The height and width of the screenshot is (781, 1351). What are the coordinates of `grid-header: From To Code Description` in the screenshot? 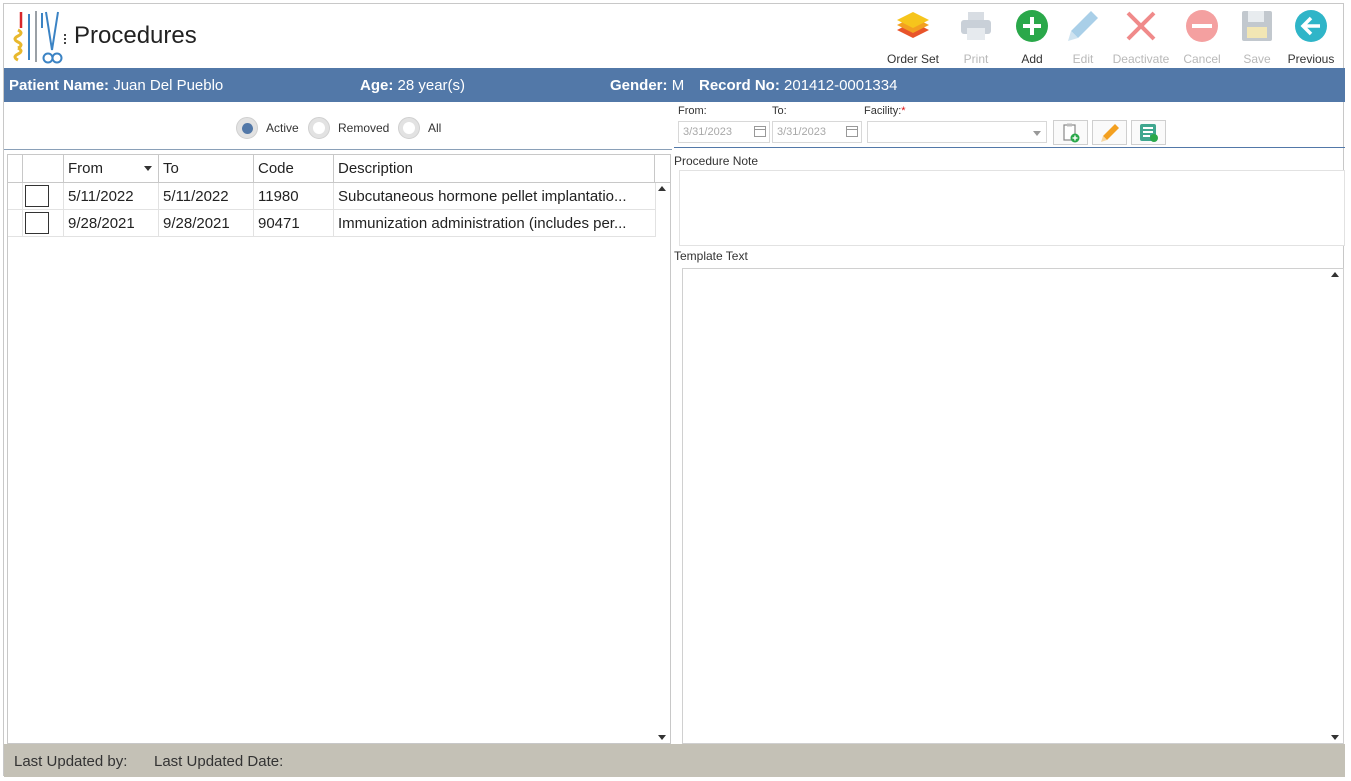 It's located at (339, 169).